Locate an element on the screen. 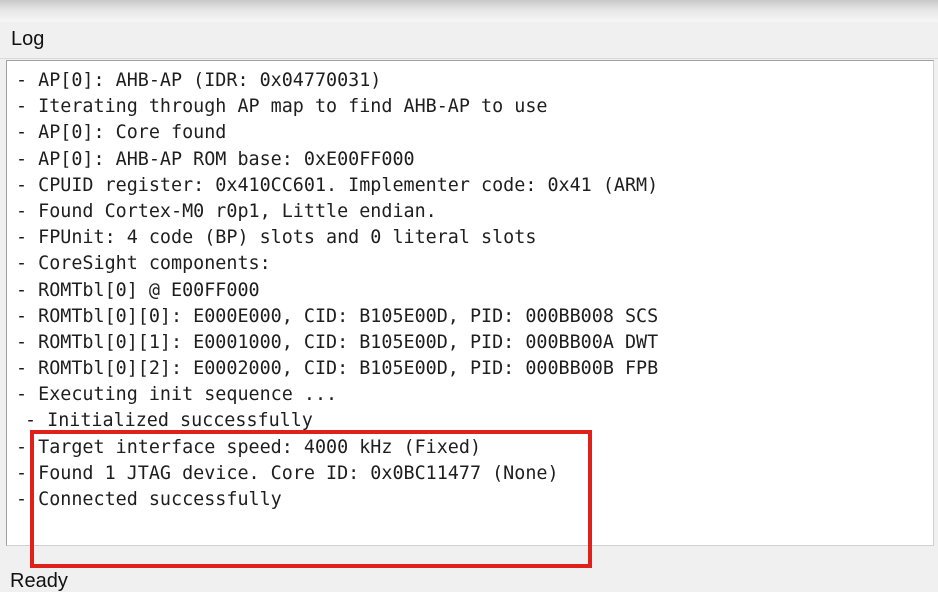  status-bar: Ready is located at coordinates (469, 581).